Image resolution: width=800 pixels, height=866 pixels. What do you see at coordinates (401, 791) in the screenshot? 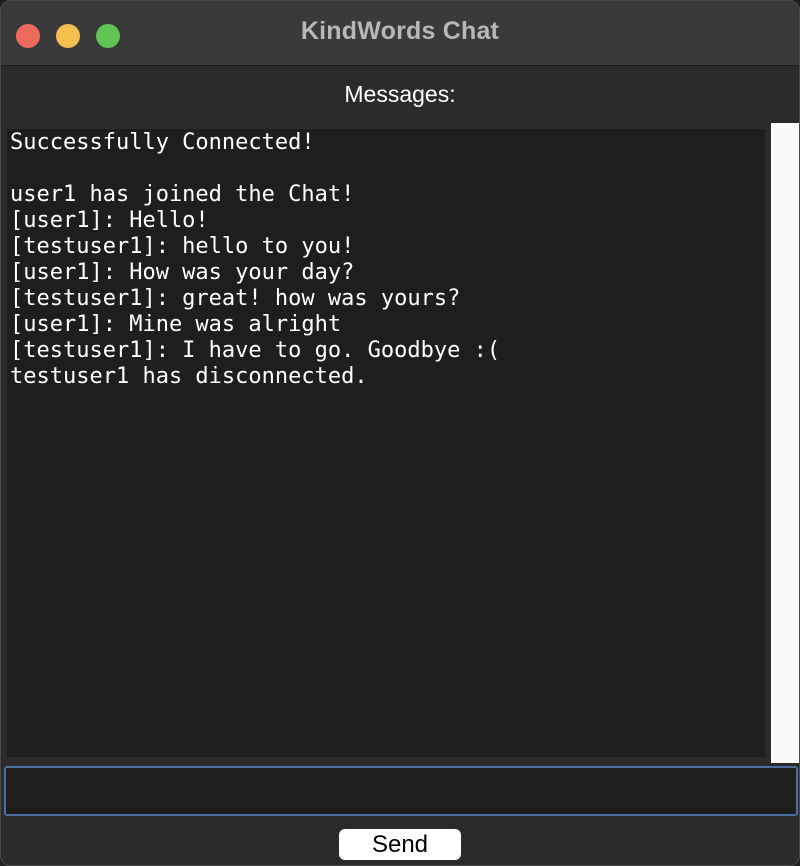
I see `message-input` at bounding box center [401, 791].